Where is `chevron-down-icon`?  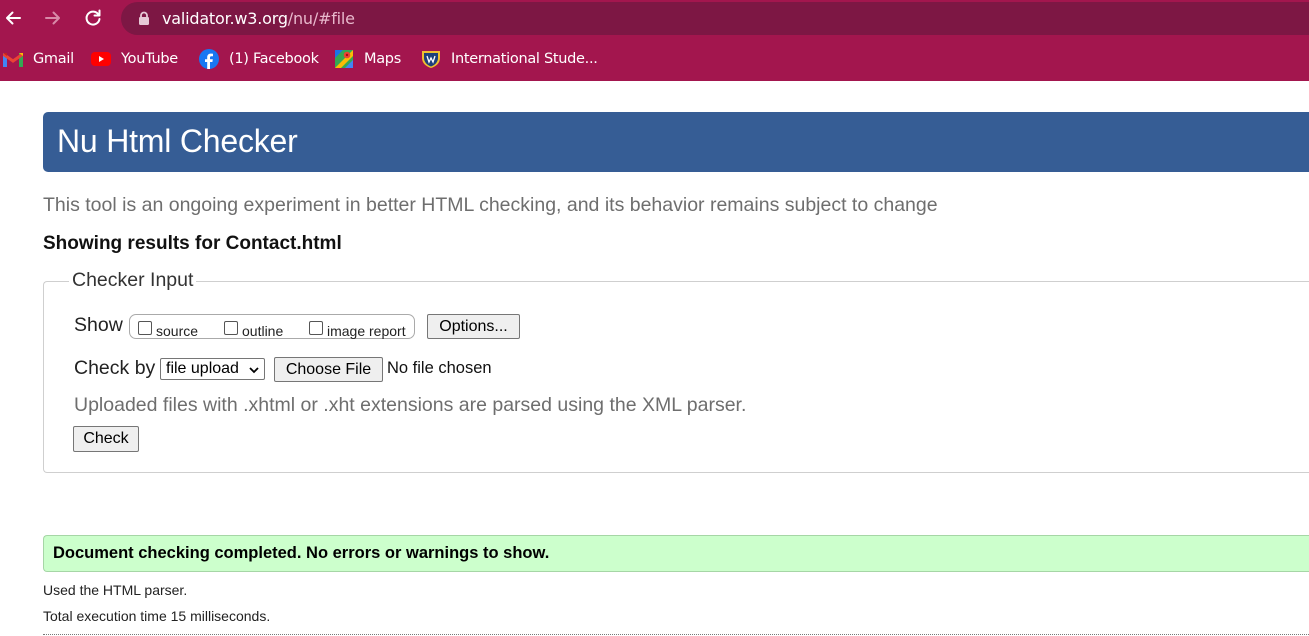 chevron-down-icon is located at coordinates (254, 372).